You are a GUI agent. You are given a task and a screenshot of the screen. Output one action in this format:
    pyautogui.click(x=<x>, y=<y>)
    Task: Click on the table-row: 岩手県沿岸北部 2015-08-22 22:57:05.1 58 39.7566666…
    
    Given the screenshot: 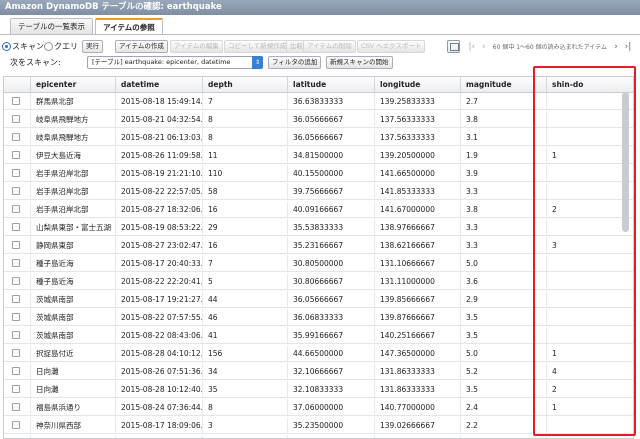 What is the action you would take?
    pyautogui.click(x=318, y=191)
    